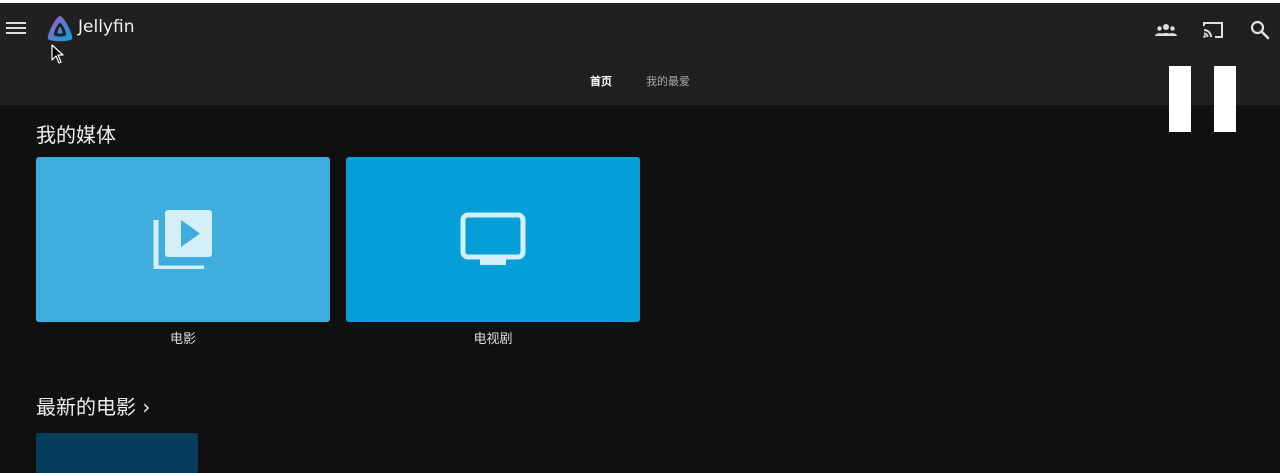 This screenshot has width=1280, height=473. What do you see at coordinates (117, 453) in the screenshot?
I see `latest-movie-card` at bounding box center [117, 453].